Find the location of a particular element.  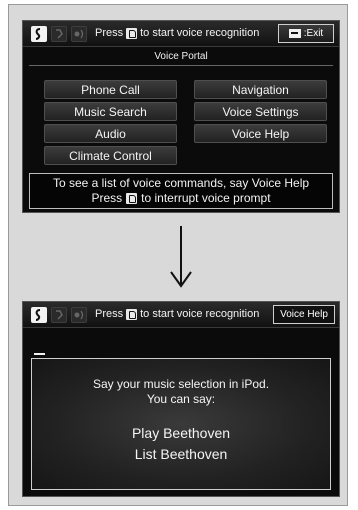

hint-suffix: to interrupt voice prompt is located at coordinates (206, 198).